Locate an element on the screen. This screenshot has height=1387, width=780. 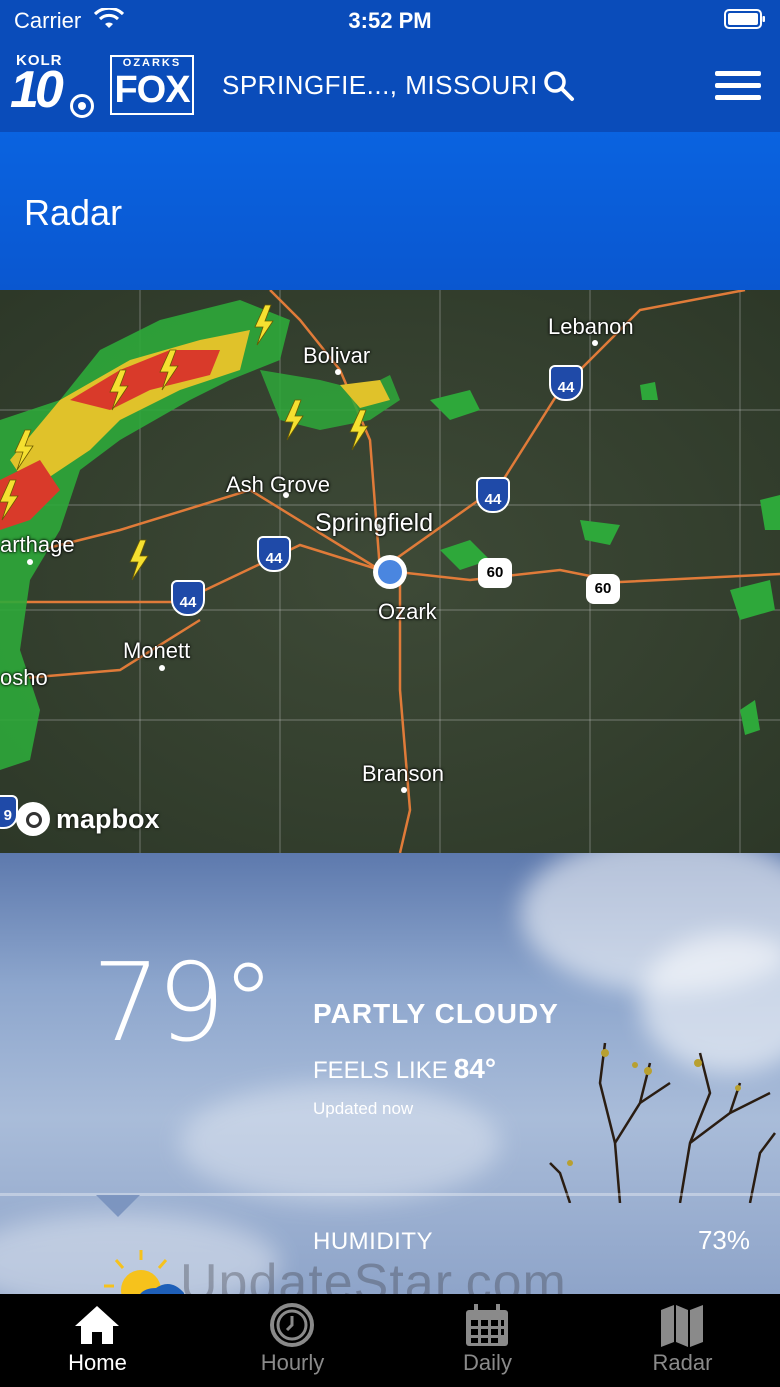
logo-fox-main: FOX is located at coordinates (152, 90).